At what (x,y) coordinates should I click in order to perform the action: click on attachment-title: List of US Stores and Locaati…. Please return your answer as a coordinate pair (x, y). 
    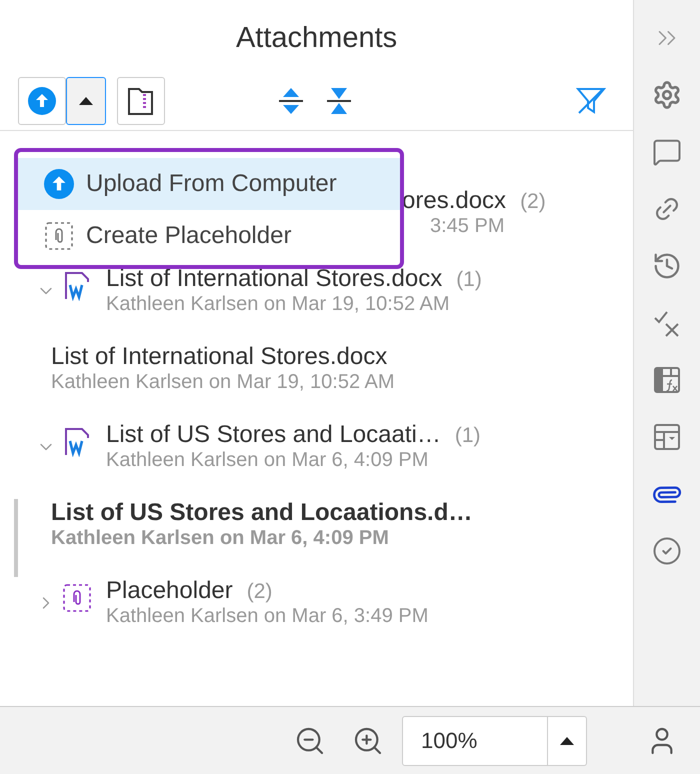
    Looking at the image, I should click on (273, 435).